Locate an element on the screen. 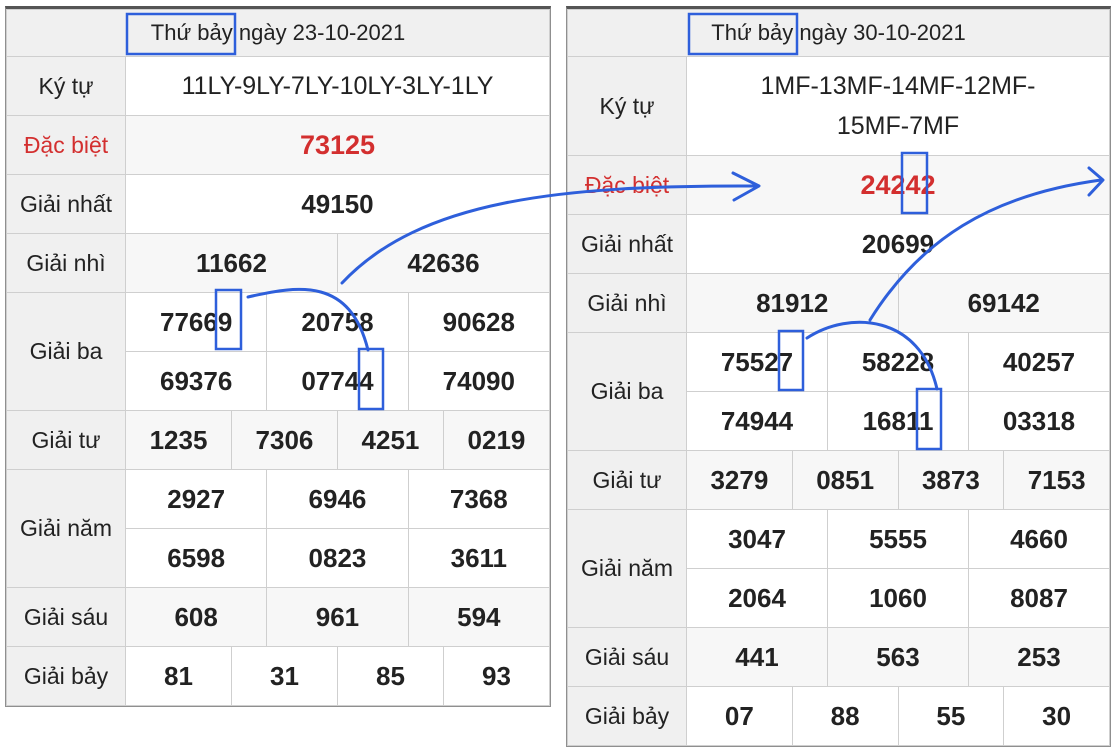  special-prize: 24242 is located at coordinates (898, 185).